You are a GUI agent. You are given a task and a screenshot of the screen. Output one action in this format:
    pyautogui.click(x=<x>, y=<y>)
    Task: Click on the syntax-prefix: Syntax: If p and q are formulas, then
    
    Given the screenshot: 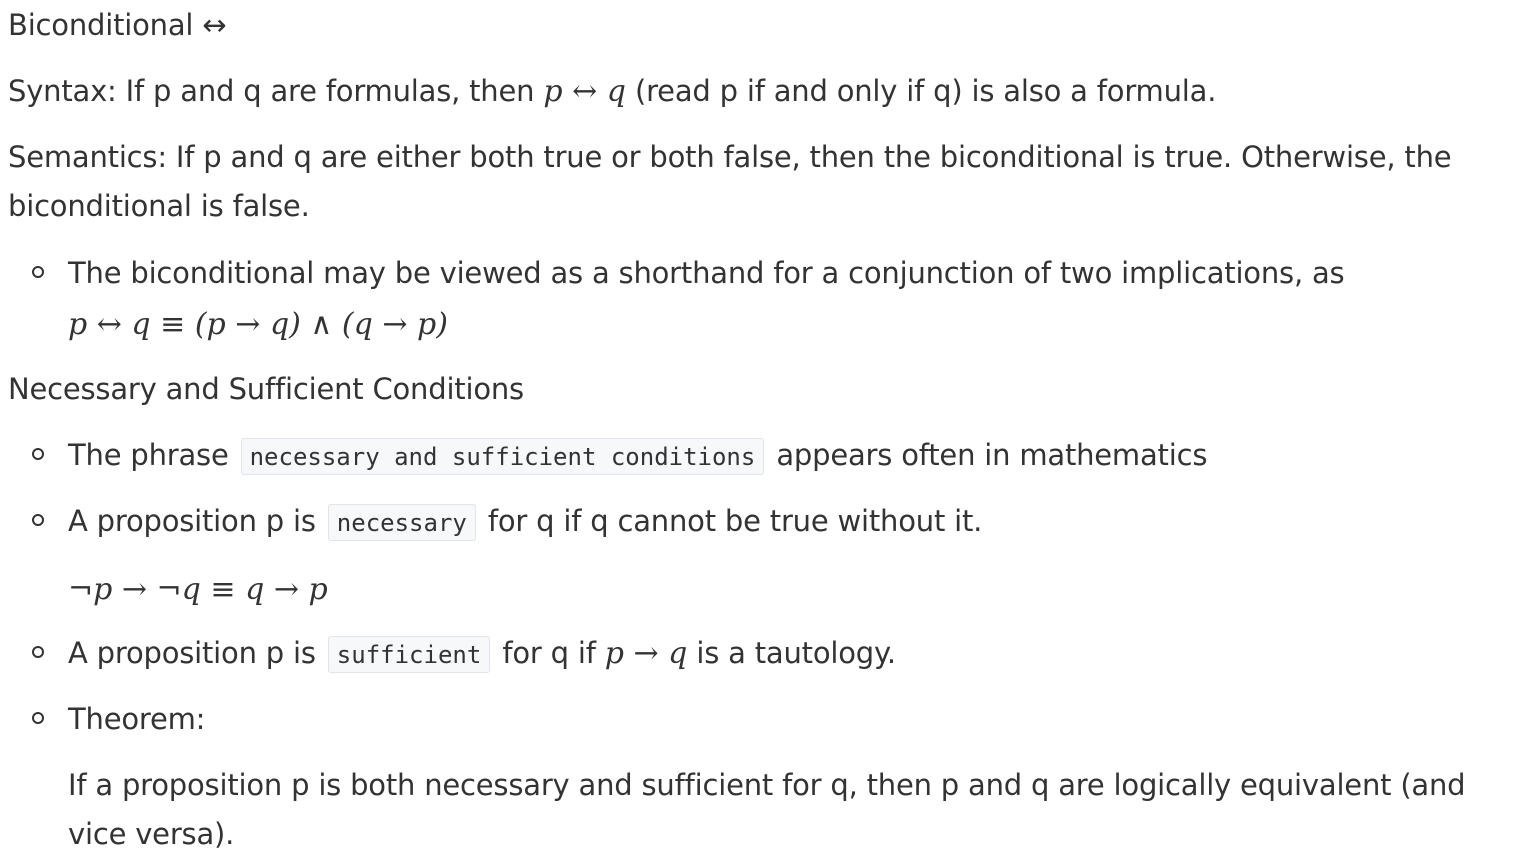 What is the action you would take?
    pyautogui.click(x=276, y=91)
    